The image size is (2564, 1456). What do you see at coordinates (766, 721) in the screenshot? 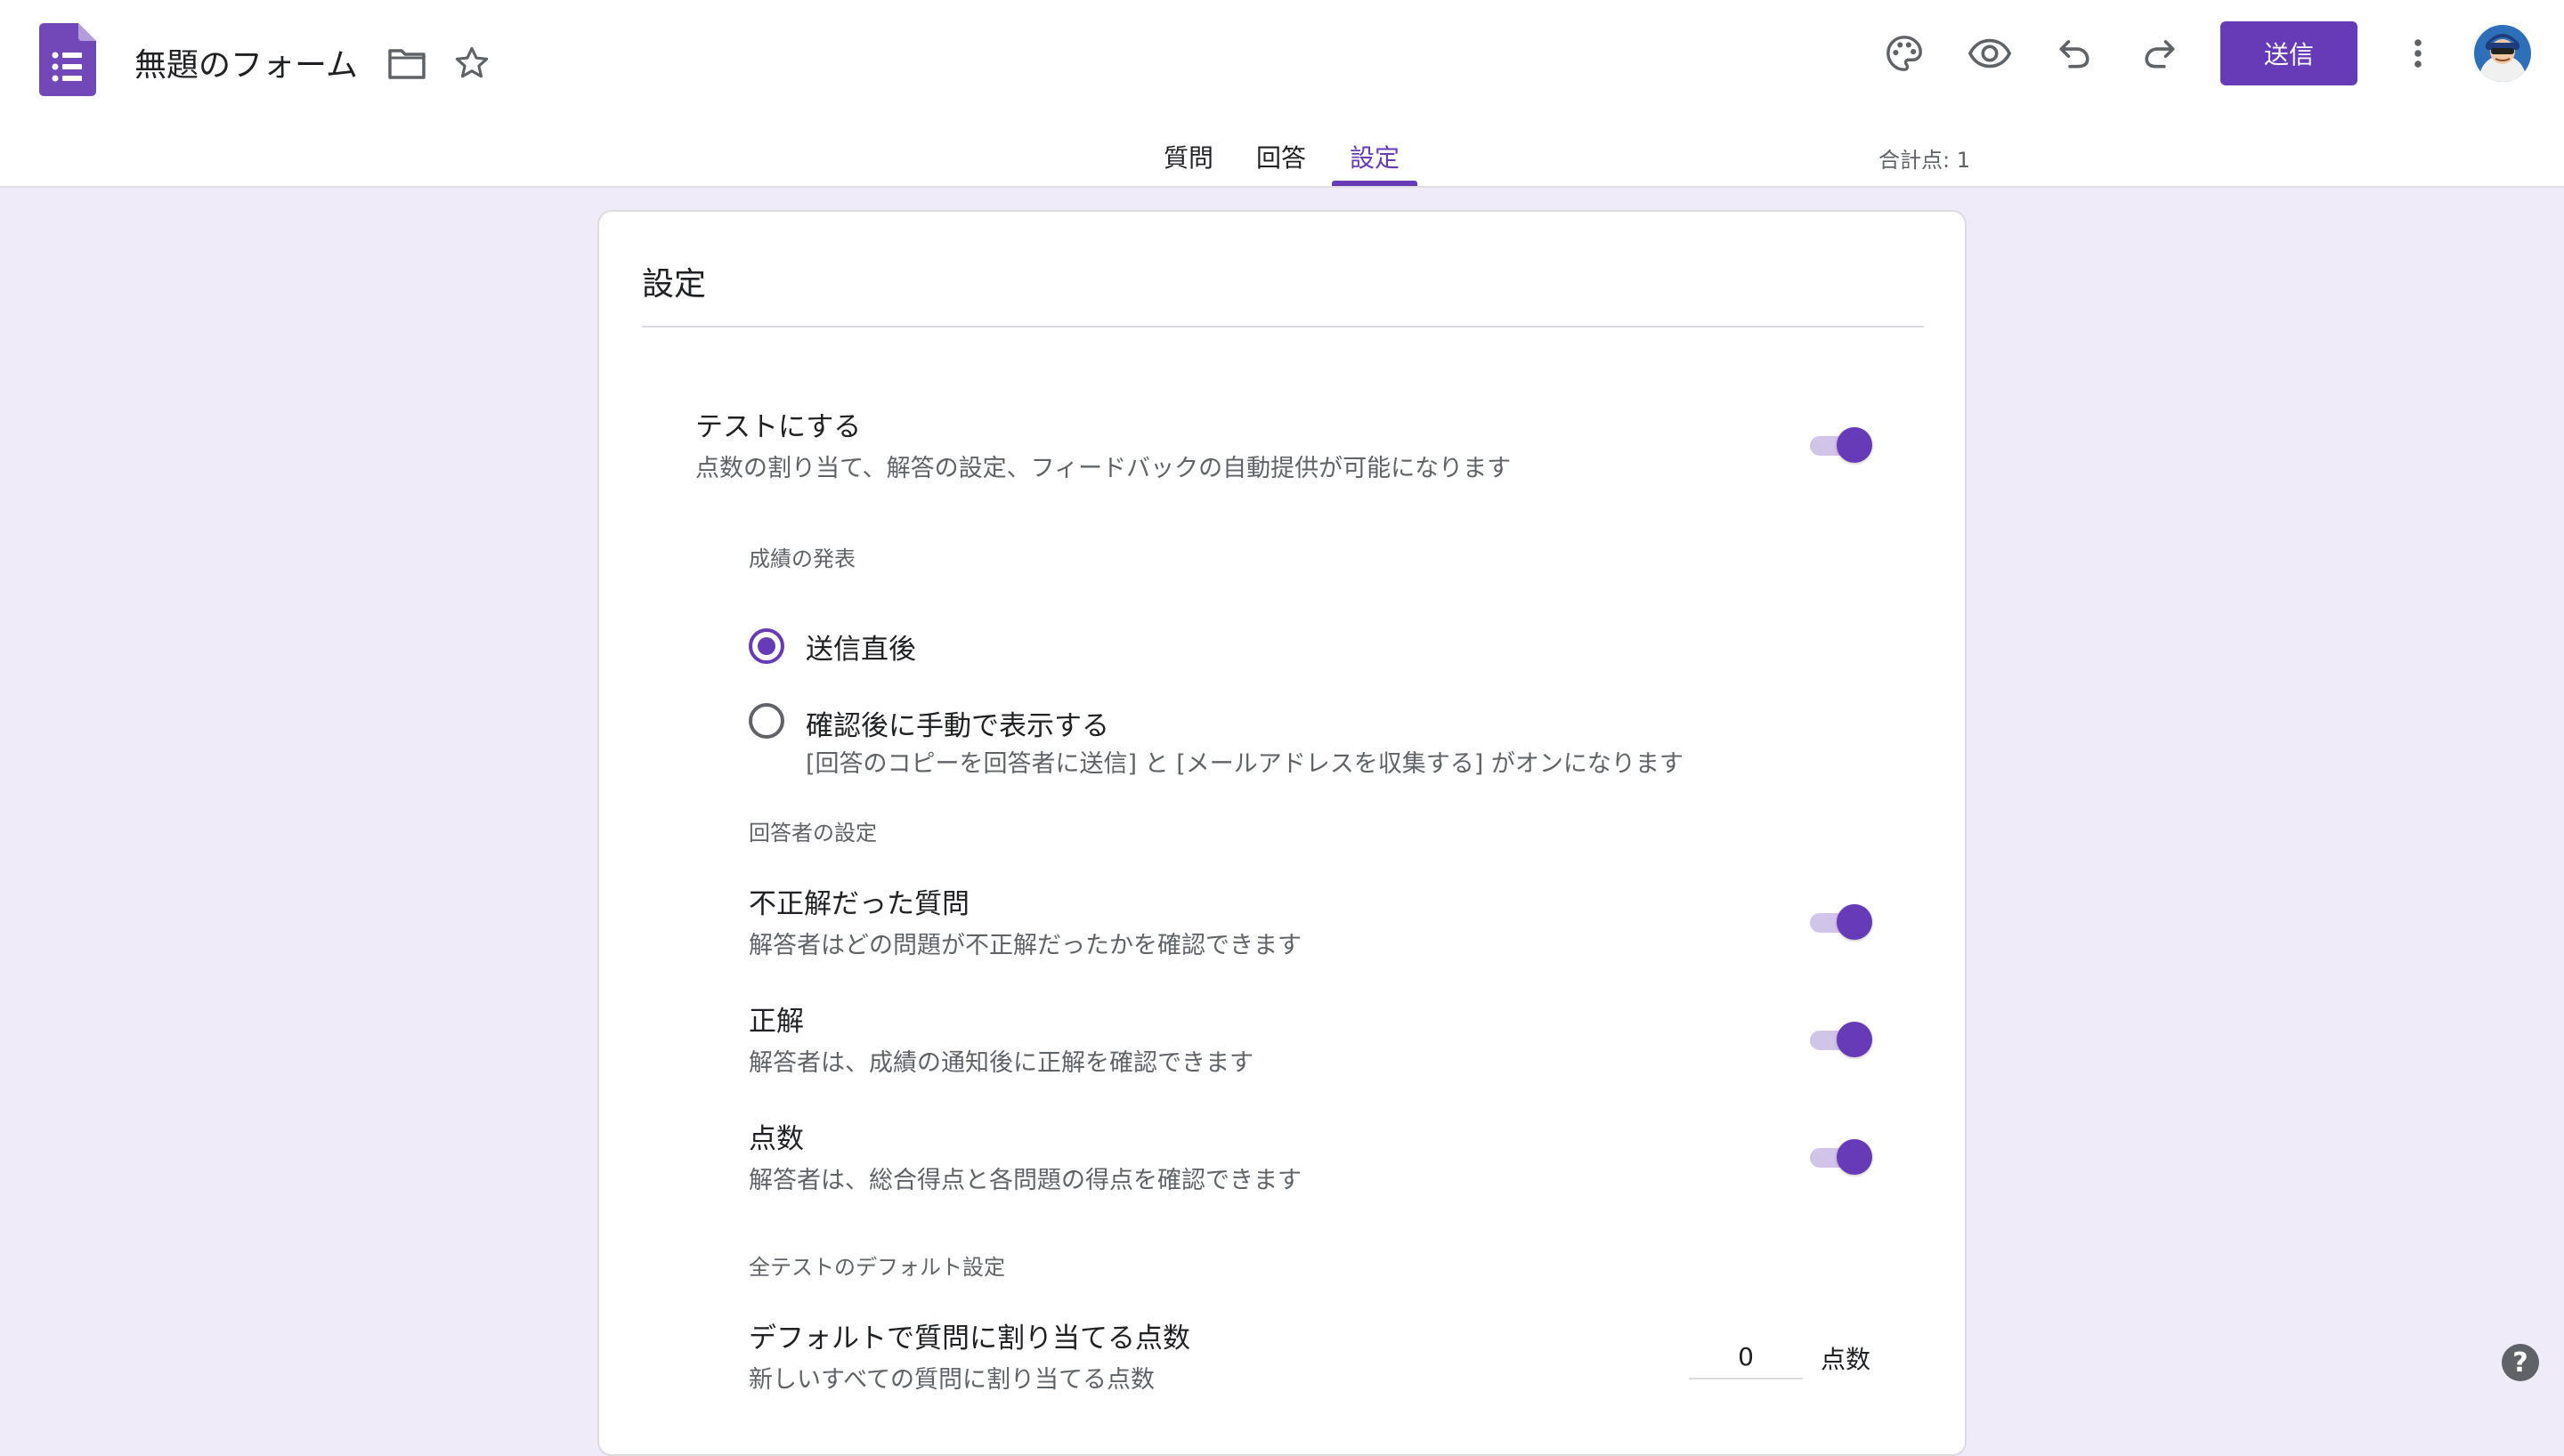
I see `release-manual-radio` at bounding box center [766, 721].